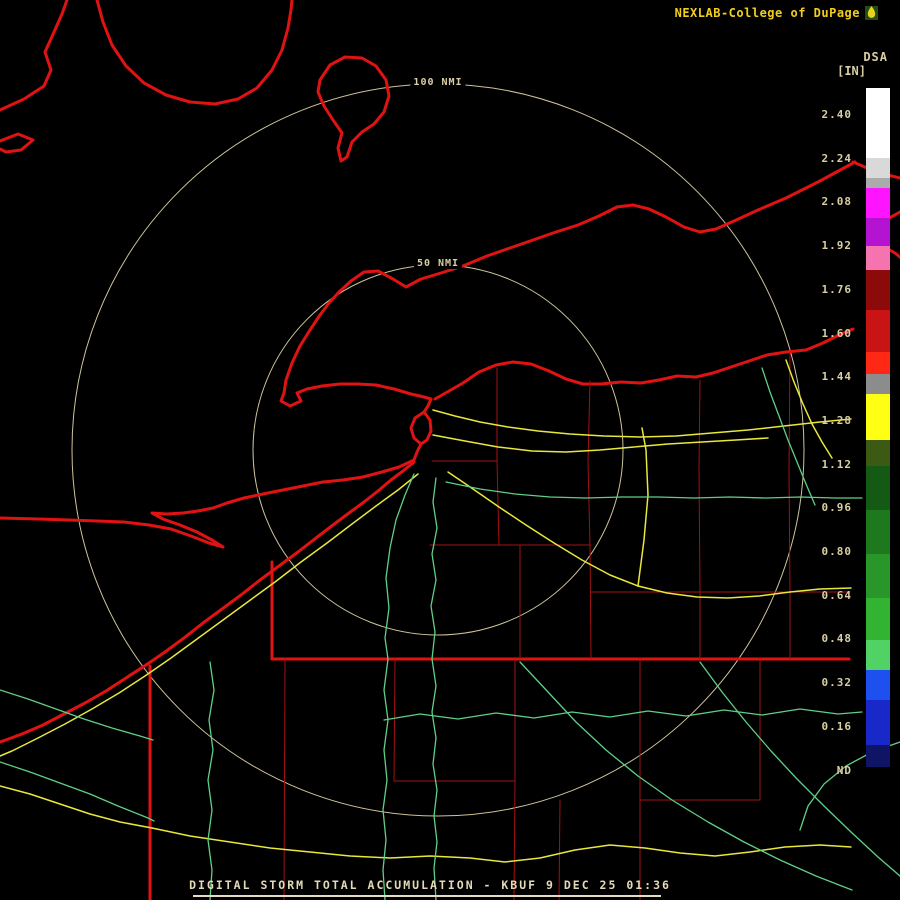 The image size is (900, 900). Describe the element at coordinates (836, 289) in the screenshot. I see `colorbar-label: 1.76` at that location.